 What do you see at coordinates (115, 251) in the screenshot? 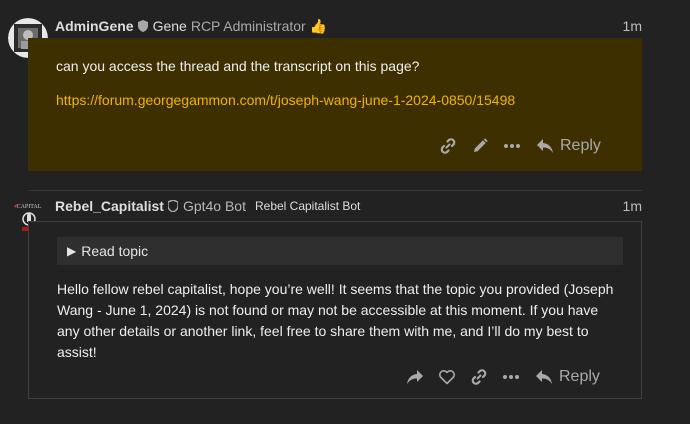
I see `read-topic-label: Read topic` at bounding box center [115, 251].